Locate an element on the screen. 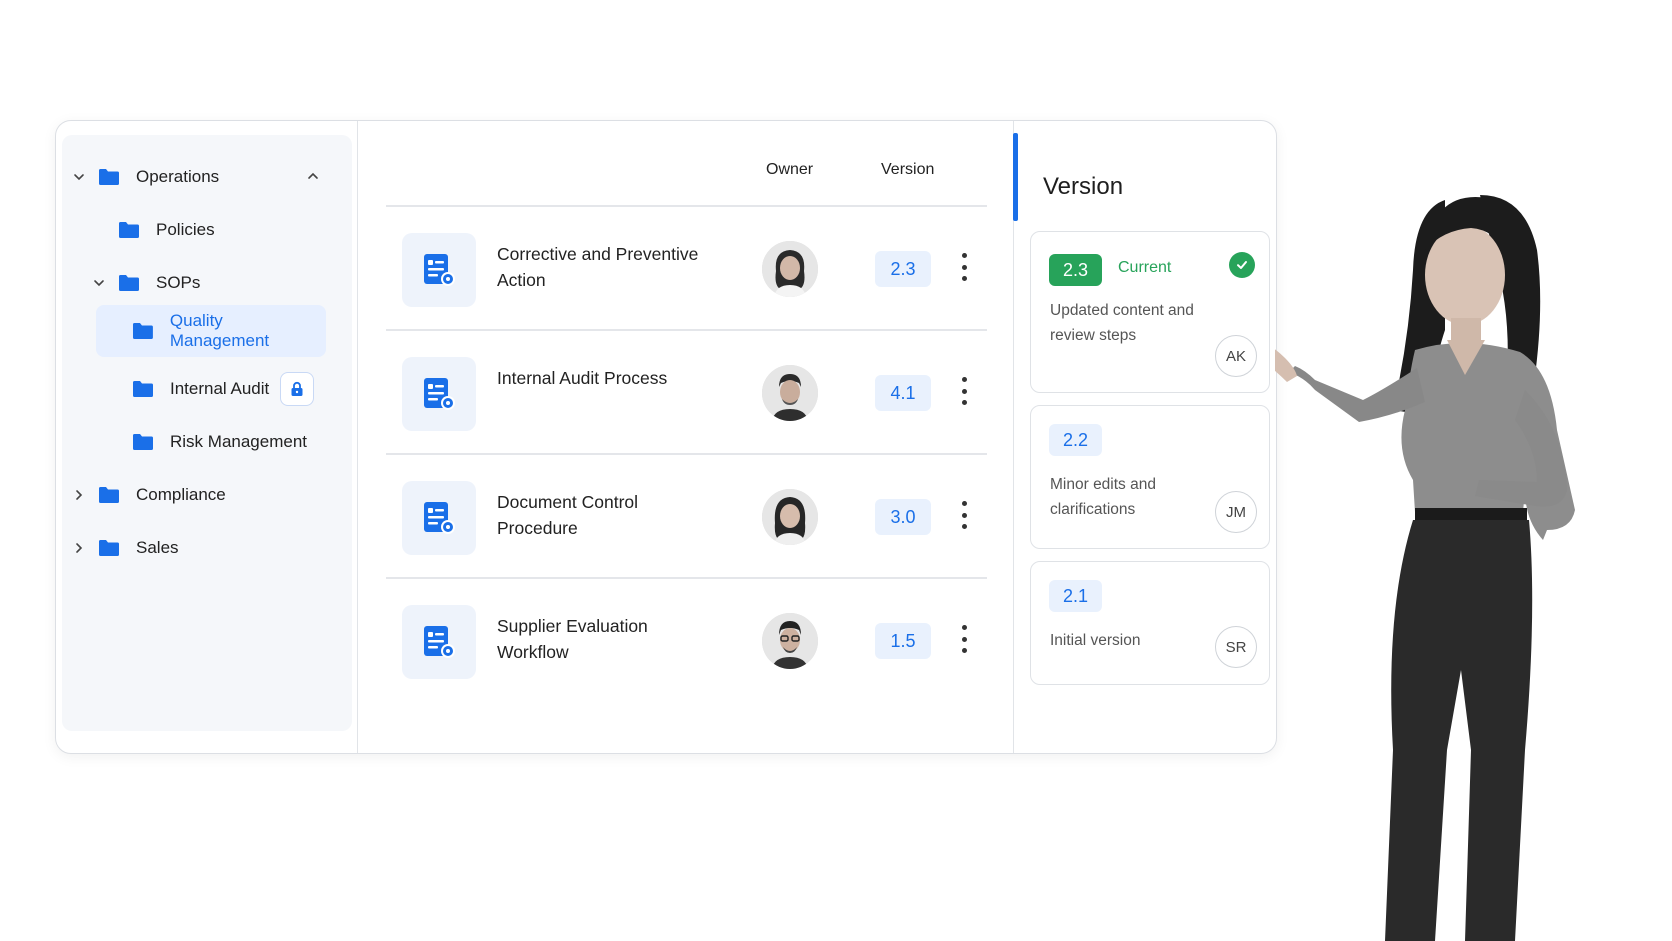 The width and height of the screenshot is (1672, 941). version-badge: 1.5 is located at coordinates (903, 641).